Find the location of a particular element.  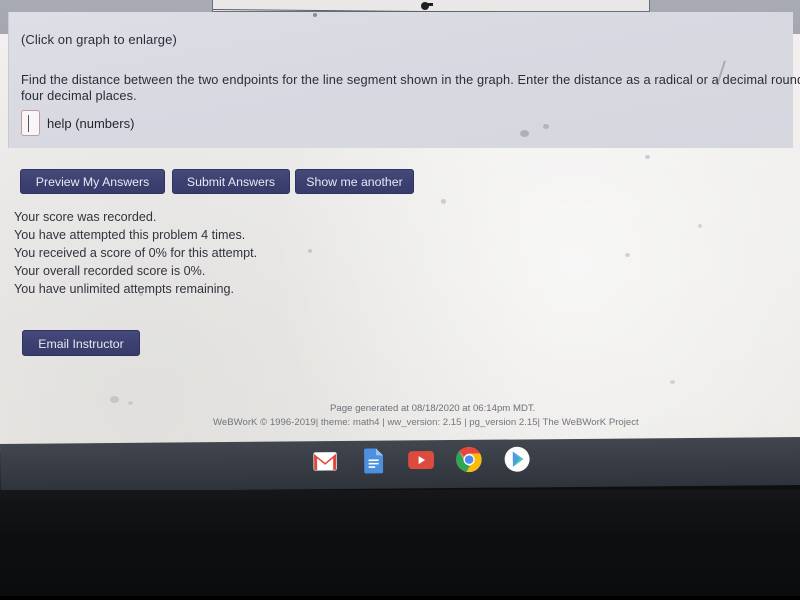

photo-border is located at coordinates (400, 598).